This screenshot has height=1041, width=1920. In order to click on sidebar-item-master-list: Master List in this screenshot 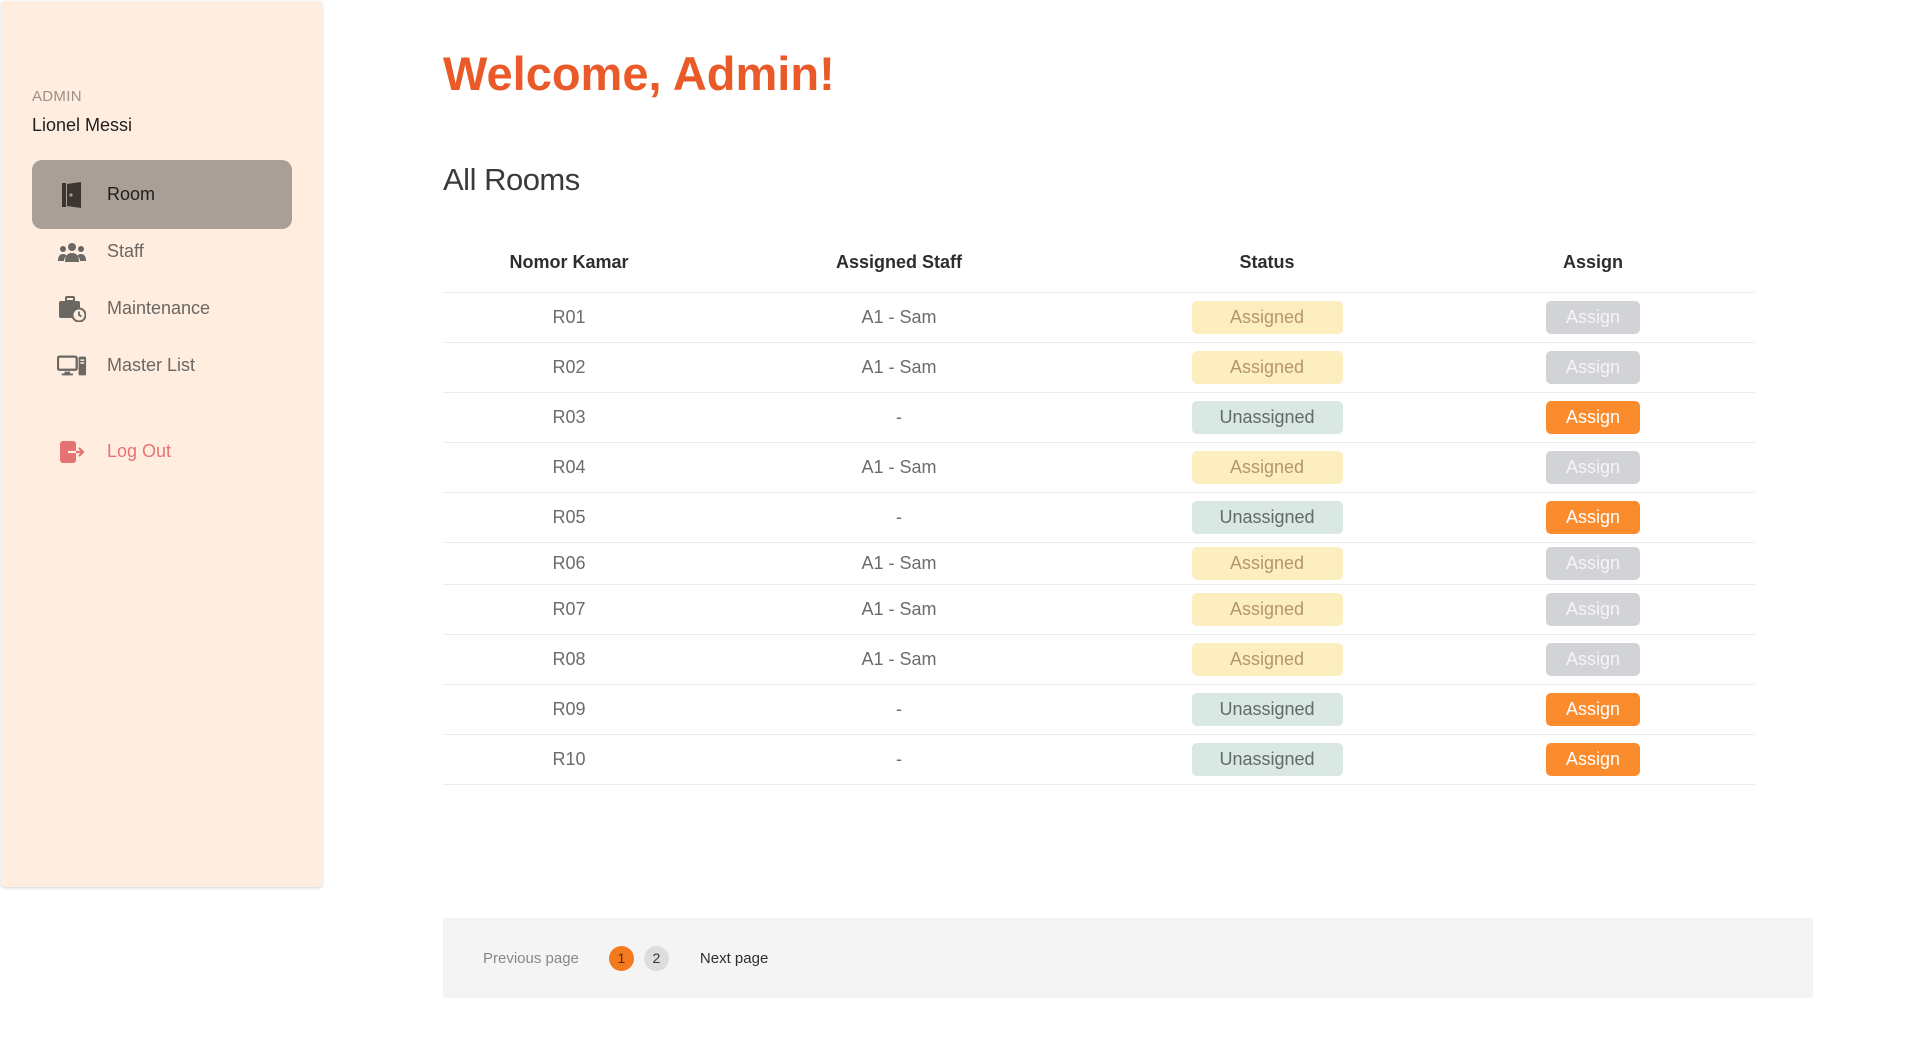, I will do `click(162, 365)`.